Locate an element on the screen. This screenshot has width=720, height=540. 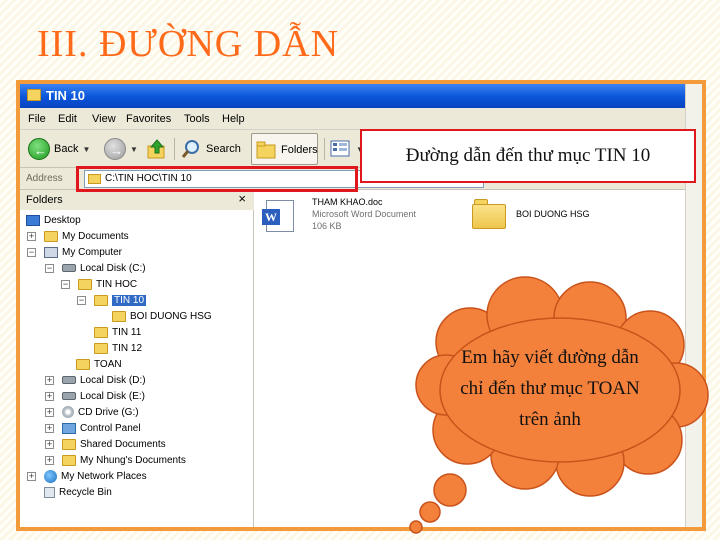
file-type: Microsoft Word Document is located at coordinates (364, 214).